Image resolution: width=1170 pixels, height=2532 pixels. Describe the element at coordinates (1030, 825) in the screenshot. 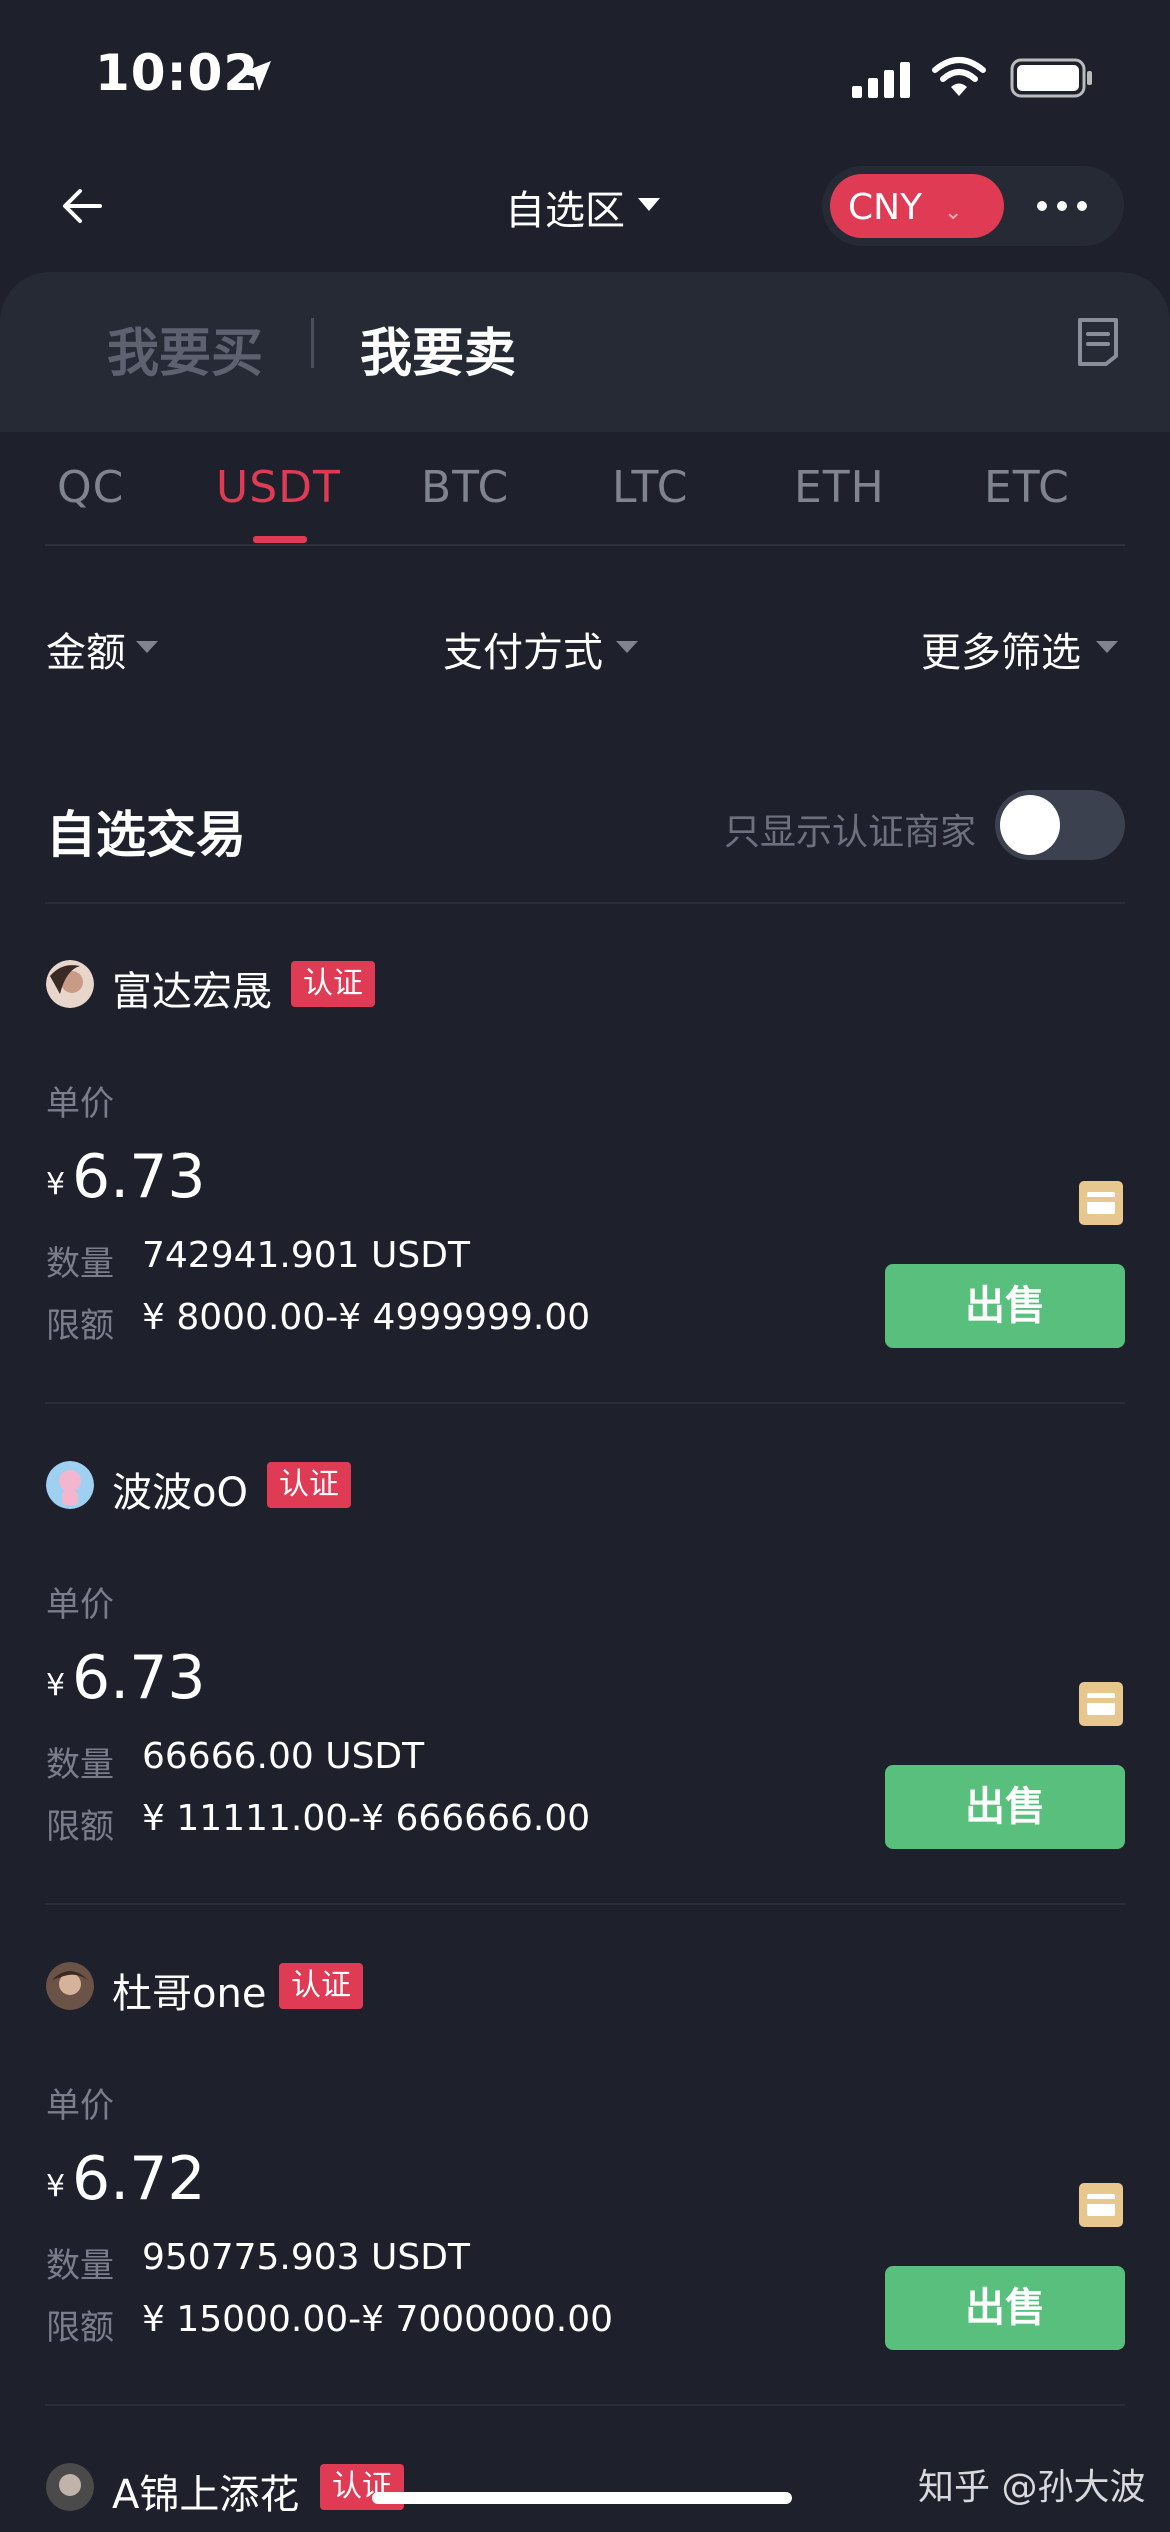

I see `toggle-knob` at that location.